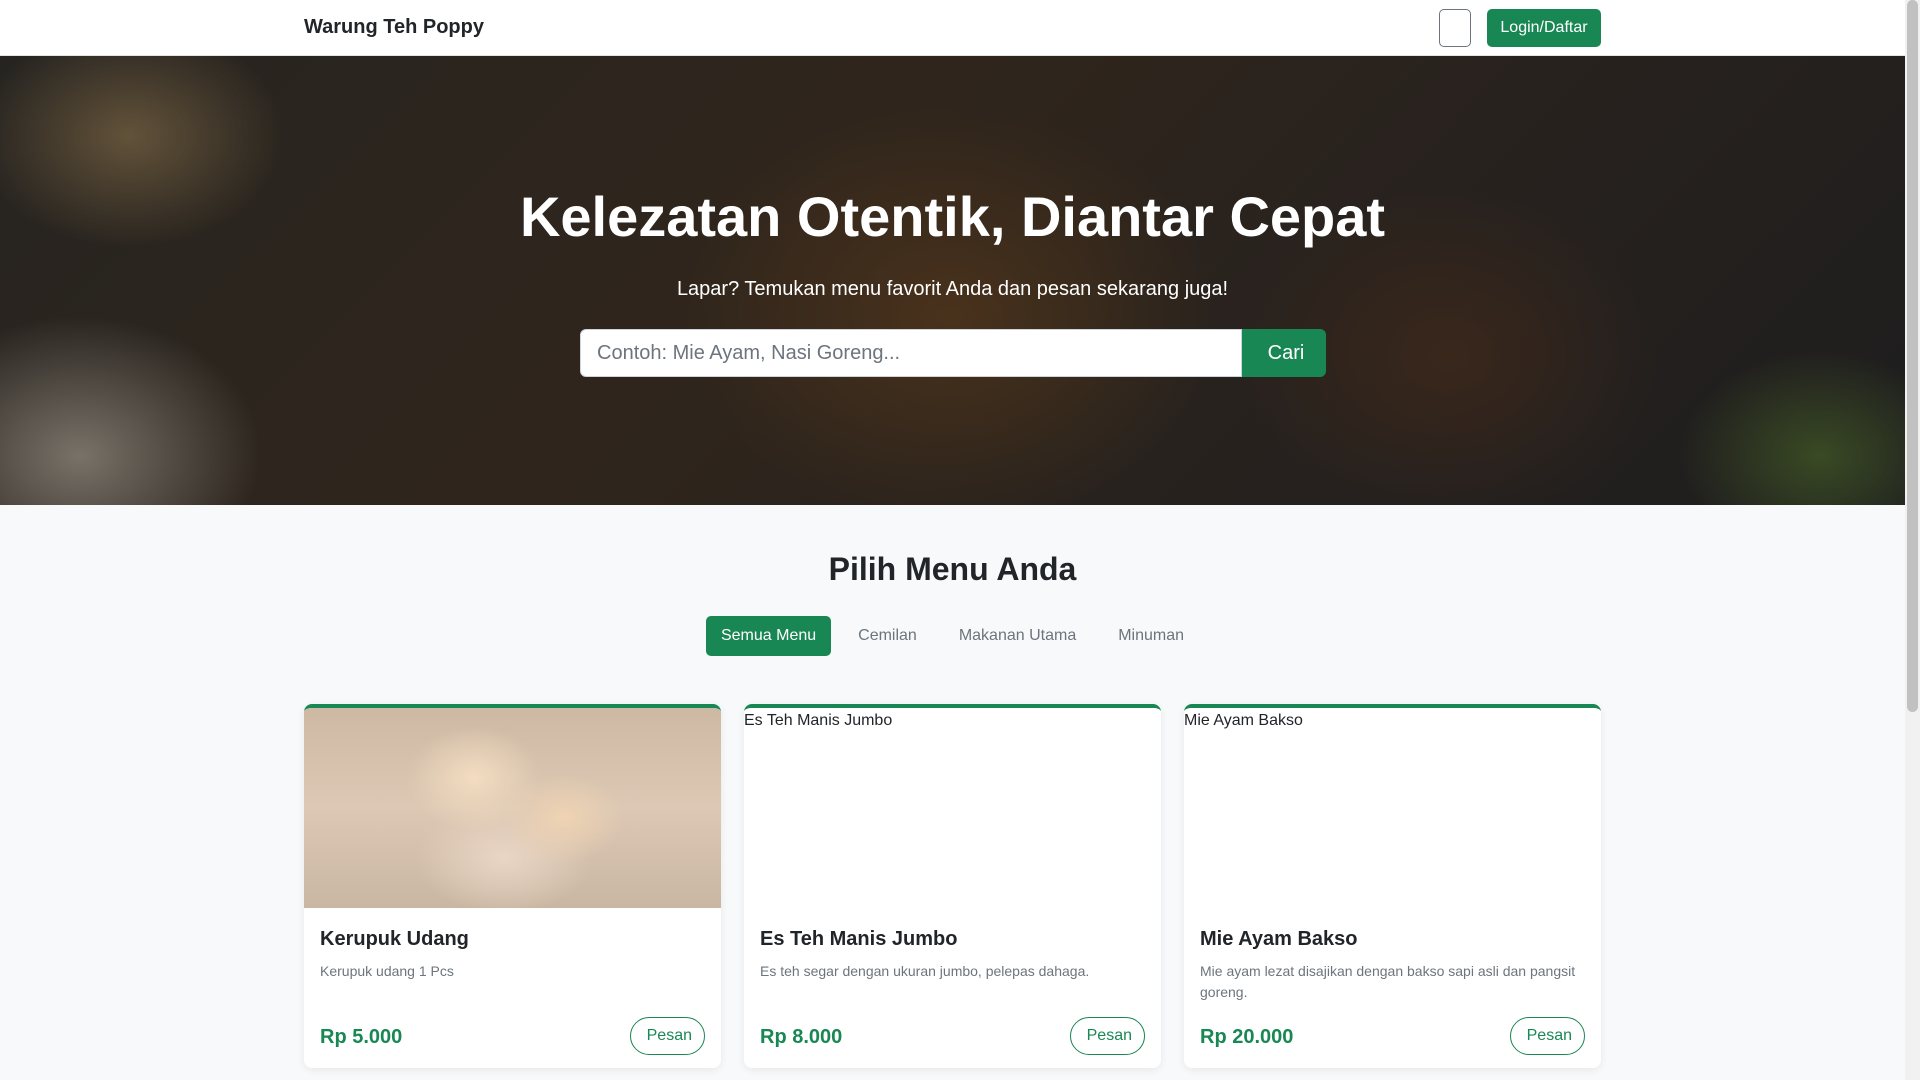  I want to click on menu-item-name: Es Teh Manis Jumbo, so click(859, 939).